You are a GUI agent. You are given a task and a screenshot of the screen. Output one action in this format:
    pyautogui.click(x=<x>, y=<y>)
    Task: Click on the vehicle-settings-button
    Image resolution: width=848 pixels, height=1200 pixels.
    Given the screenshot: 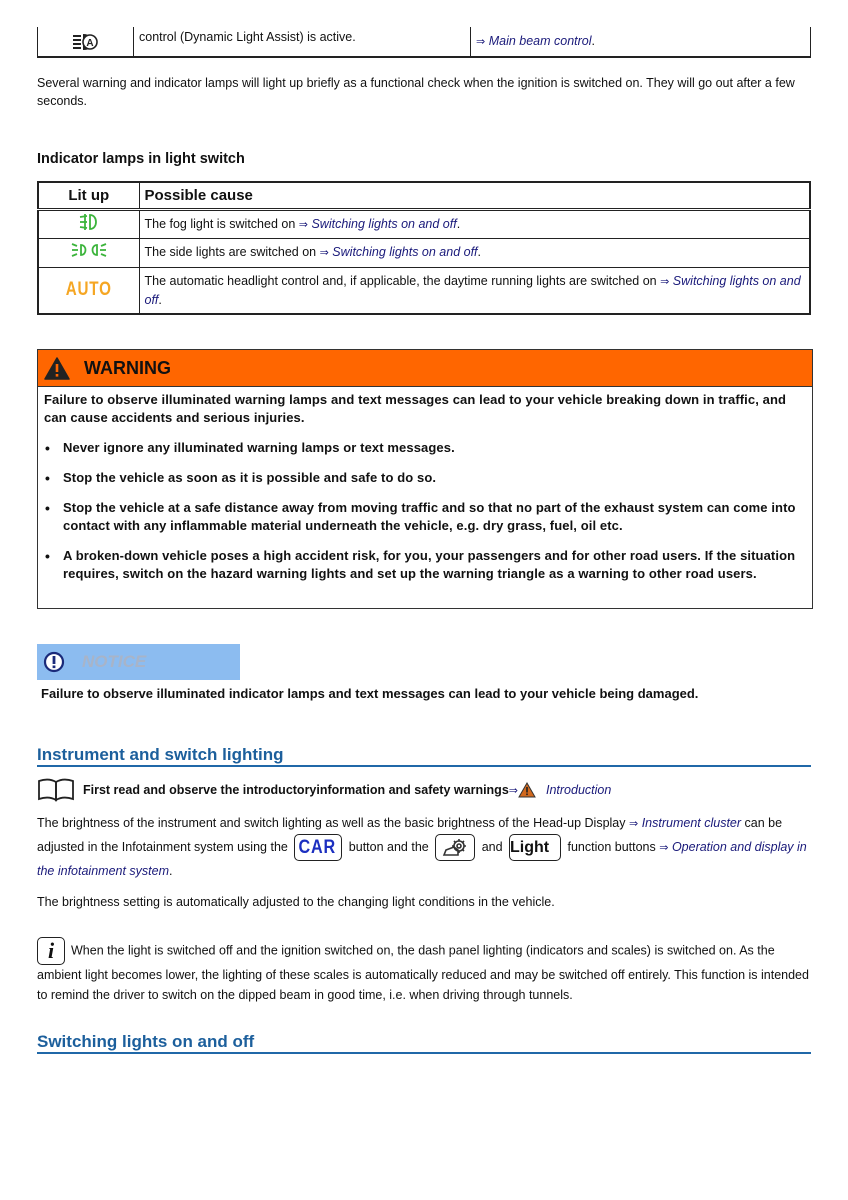 What is the action you would take?
    pyautogui.click(x=455, y=847)
    